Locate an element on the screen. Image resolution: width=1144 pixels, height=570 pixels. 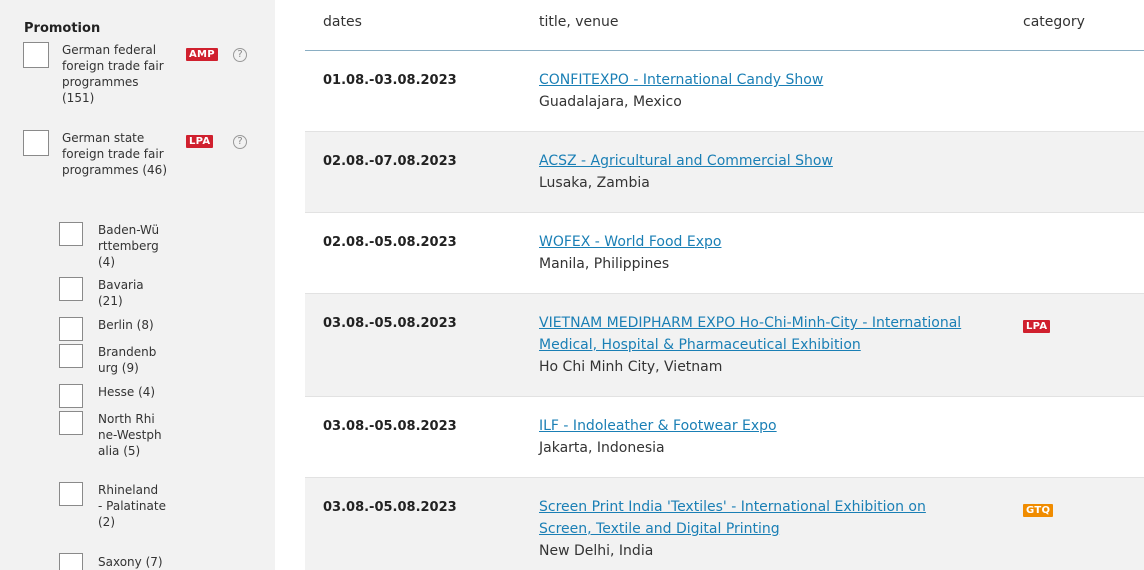
state-checkbox-berlin is located at coordinates (71, 329).